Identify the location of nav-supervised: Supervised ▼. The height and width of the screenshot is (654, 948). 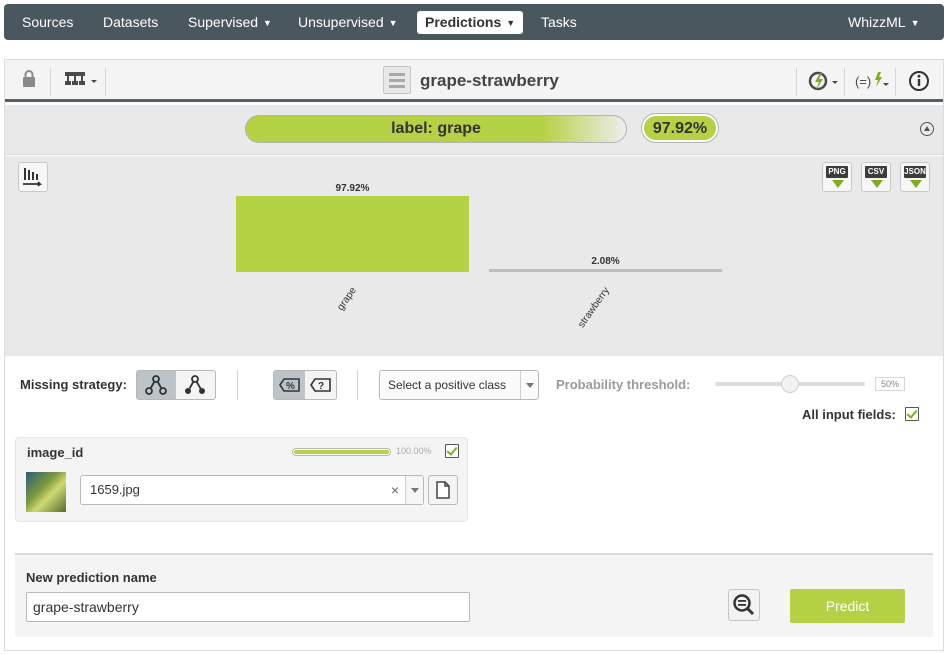
(230, 22).